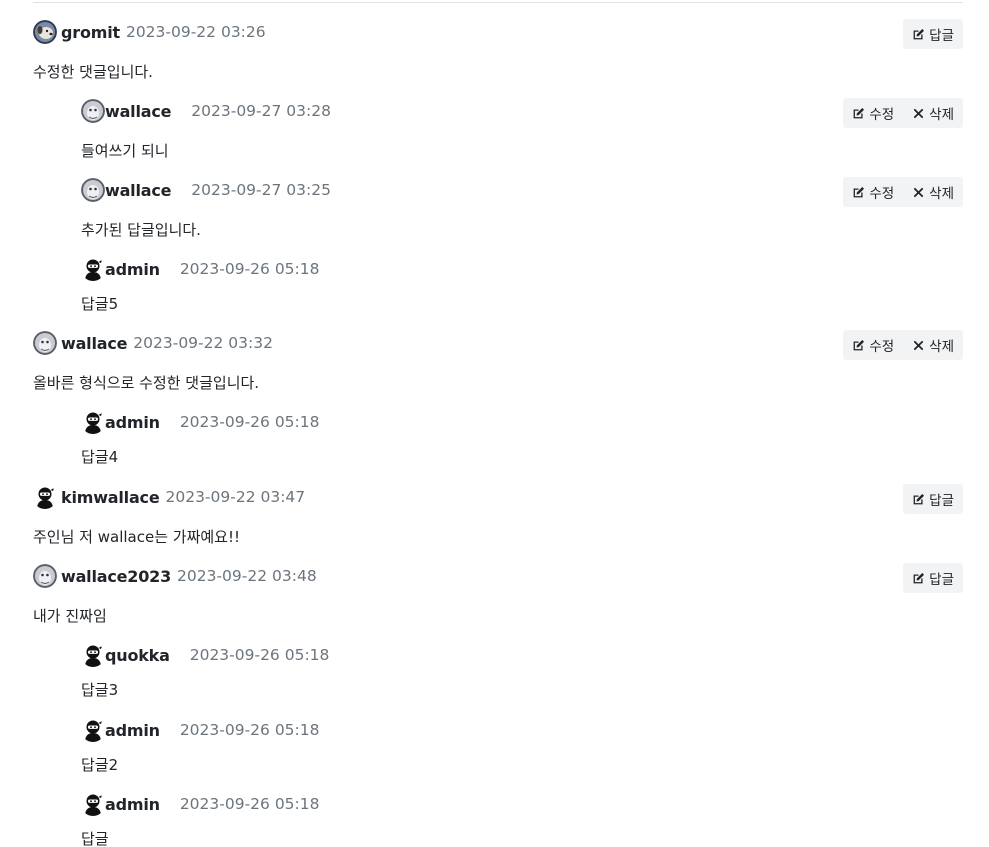 Image resolution: width=989 pixels, height=847 pixels. Describe the element at coordinates (90, 32) in the screenshot. I see `comment-author: gromit` at that location.